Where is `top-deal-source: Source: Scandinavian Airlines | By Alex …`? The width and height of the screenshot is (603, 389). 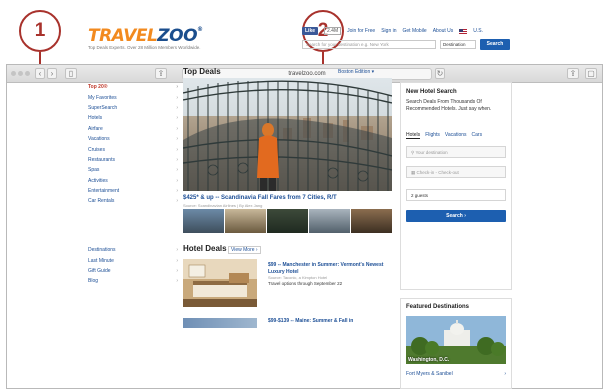 top-deal-source: Source: Scandinavian Airlines | By Alex … is located at coordinates (223, 205).